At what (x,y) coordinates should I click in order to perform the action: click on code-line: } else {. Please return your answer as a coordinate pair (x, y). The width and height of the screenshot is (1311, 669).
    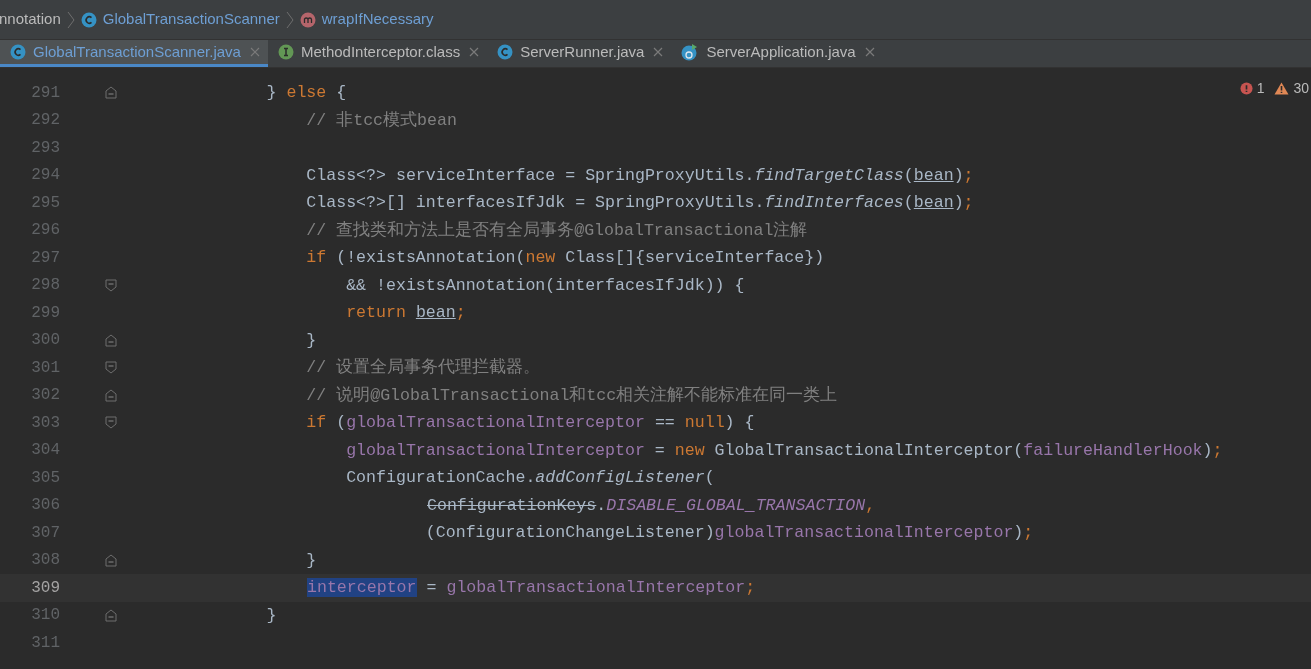
    Looking at the image, I should click on (306, 93).